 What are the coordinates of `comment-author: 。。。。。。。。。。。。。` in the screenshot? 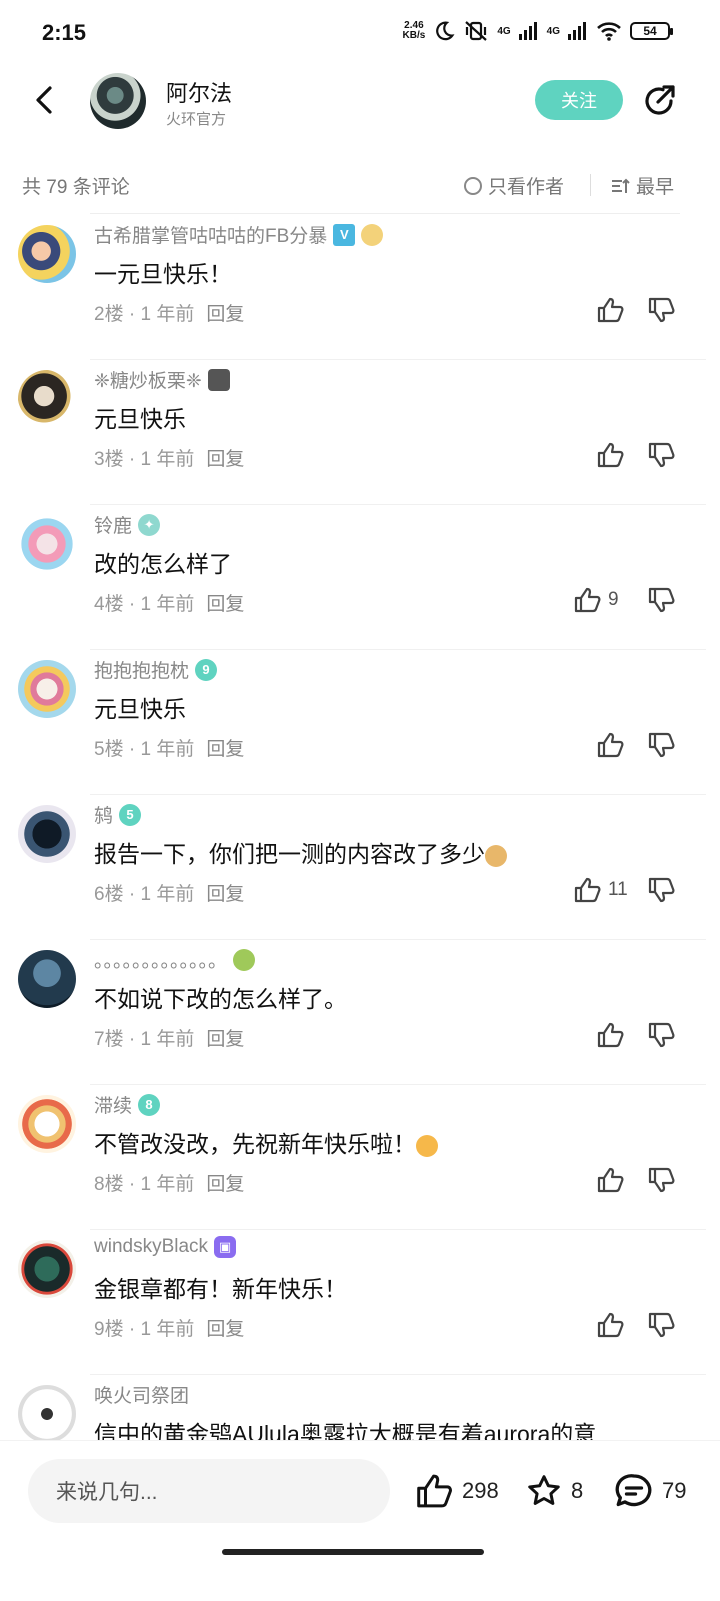 It's located at (175, 959).